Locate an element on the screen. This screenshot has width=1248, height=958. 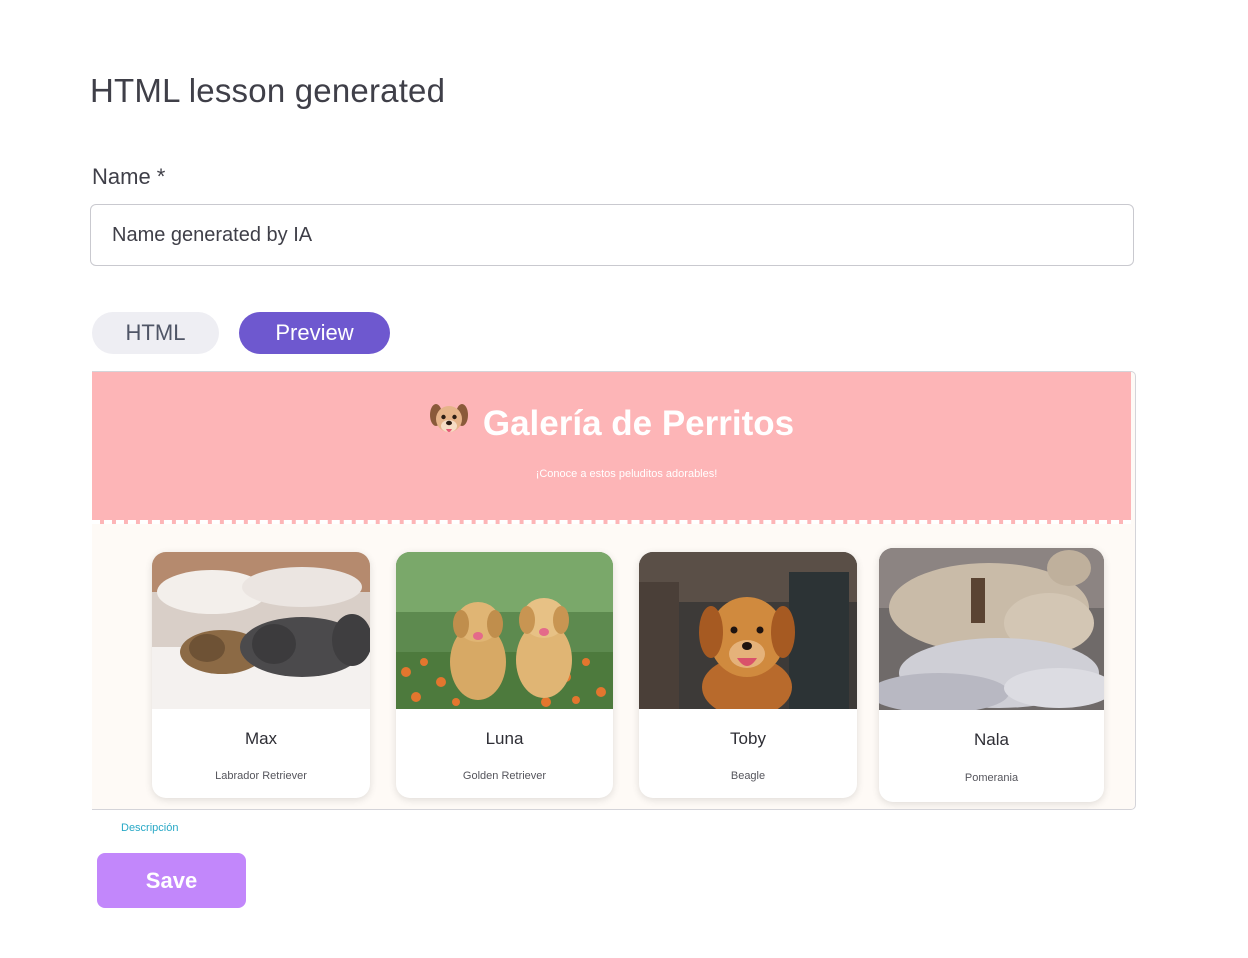
name-input is located at coordinates (612, 235).